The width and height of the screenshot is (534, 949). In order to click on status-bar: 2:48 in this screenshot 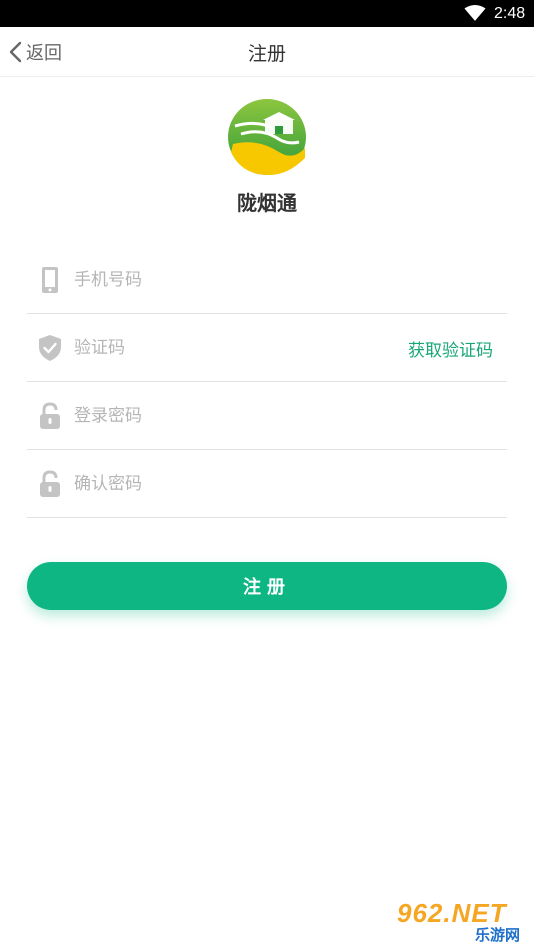, I will do `click(267, 13)`.